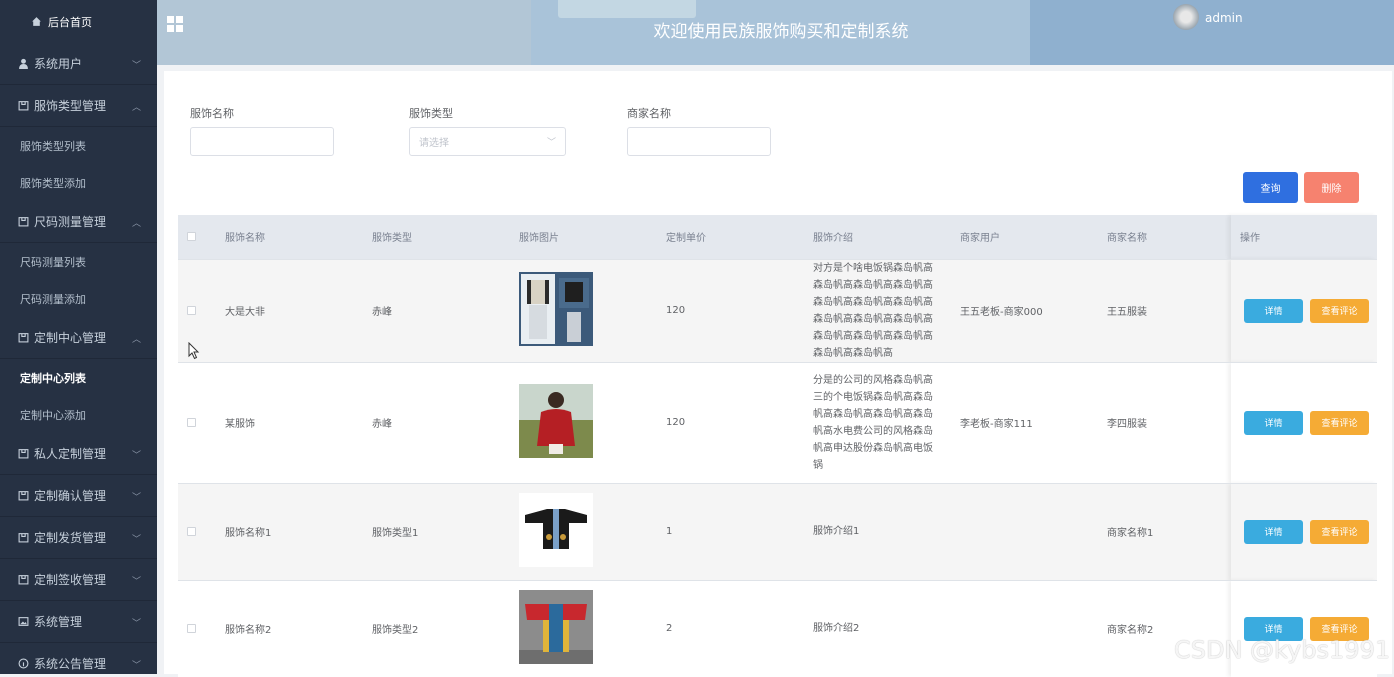 The width and height of the screenshot is (1394, 677). I want to click on cell-merchant-user: 李老板-商家111, so click(1033, 422).